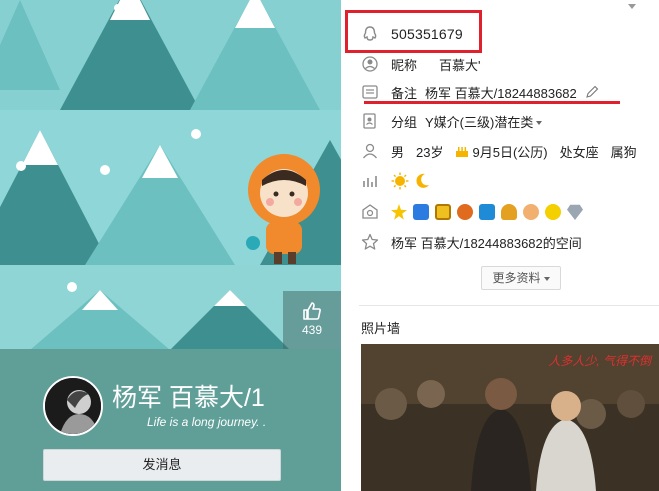 Image resolution: width=659 pixels, height=491 pixels. What do you see at coordinates (486, 242) in the screenshot?
I see `space-link: 杨军 百慕大/18244883682的空间` at bounding box center [486, 242].